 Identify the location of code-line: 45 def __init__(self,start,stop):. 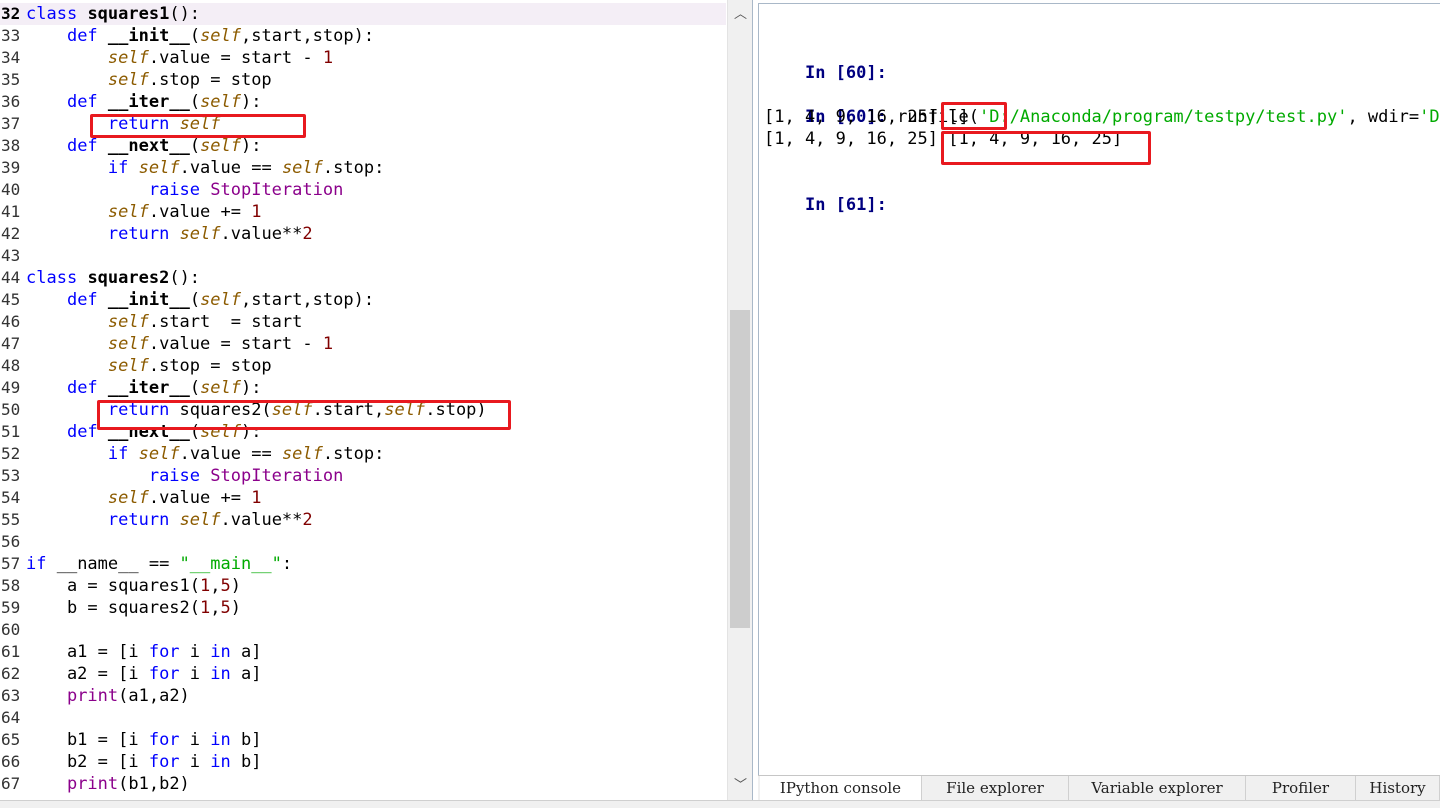
(363, 300).